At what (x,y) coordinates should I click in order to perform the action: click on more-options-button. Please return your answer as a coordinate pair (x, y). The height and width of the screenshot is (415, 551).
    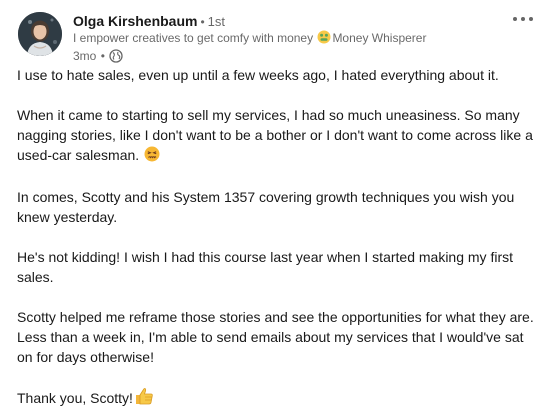
    Looking at the image, I should click on (523, 20).